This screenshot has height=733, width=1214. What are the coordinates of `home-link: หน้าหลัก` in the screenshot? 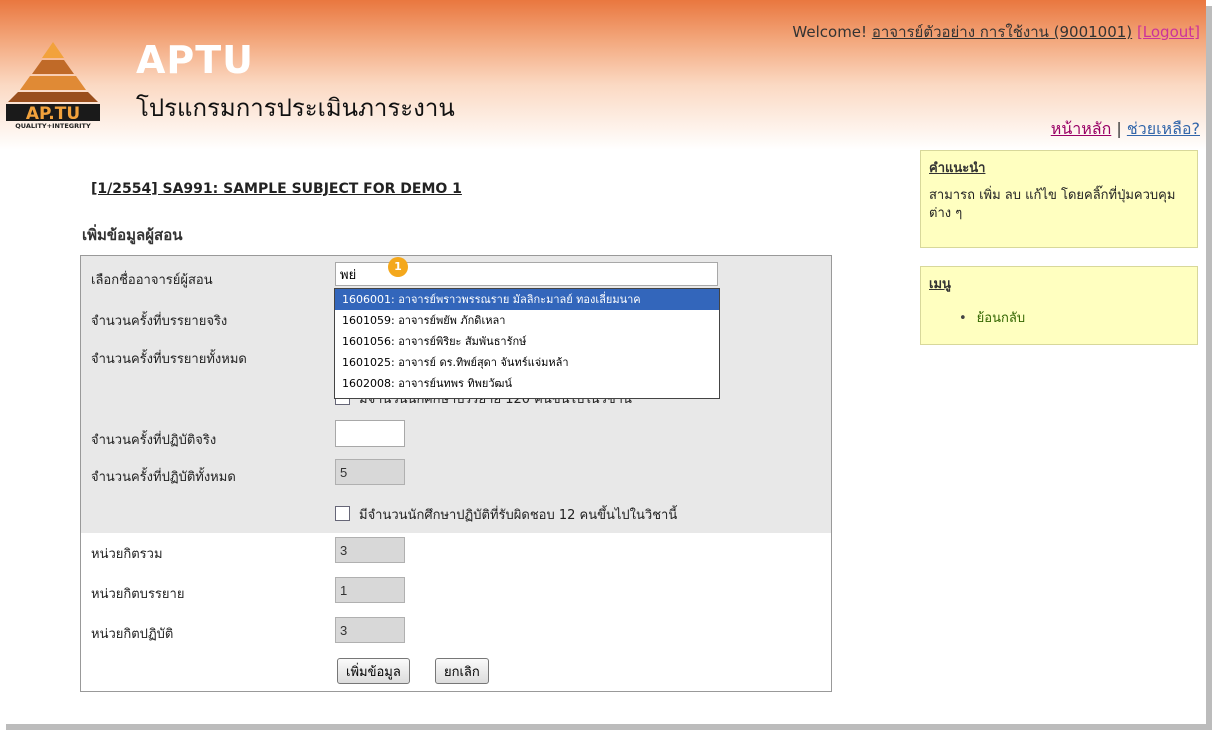 It's located at (1081, 128).